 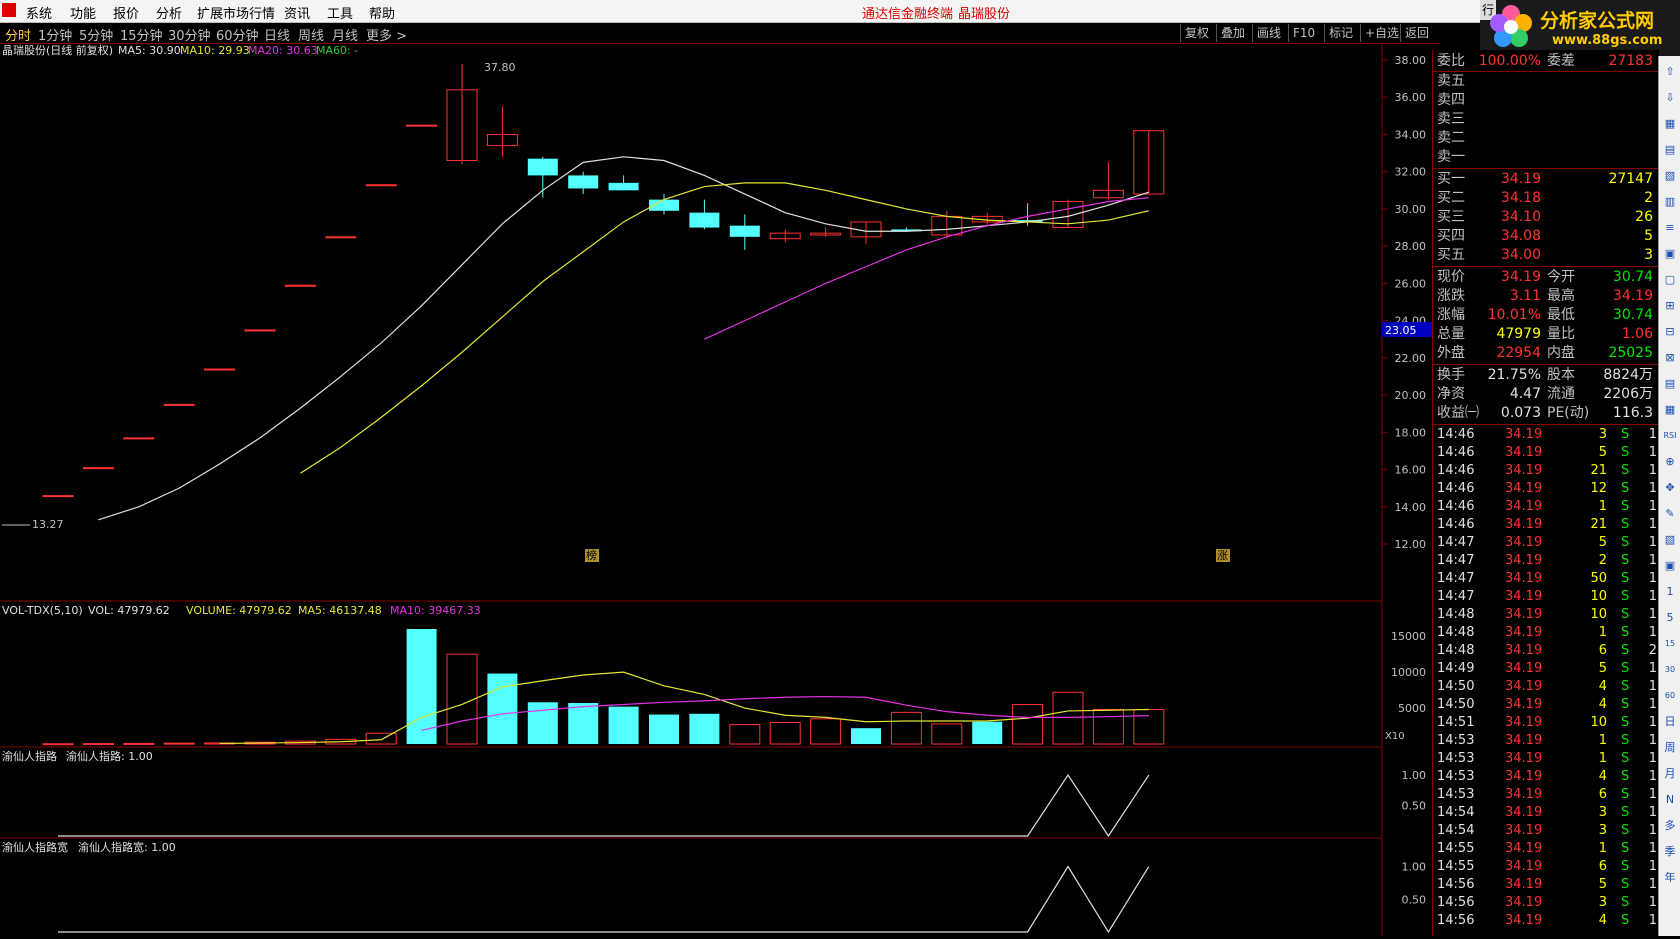 What do you see at coordinates (1670, 332) in the screenshot?
I see `toolbar-shortcut-icon: ⊟` at bounding box center [1670, 332].